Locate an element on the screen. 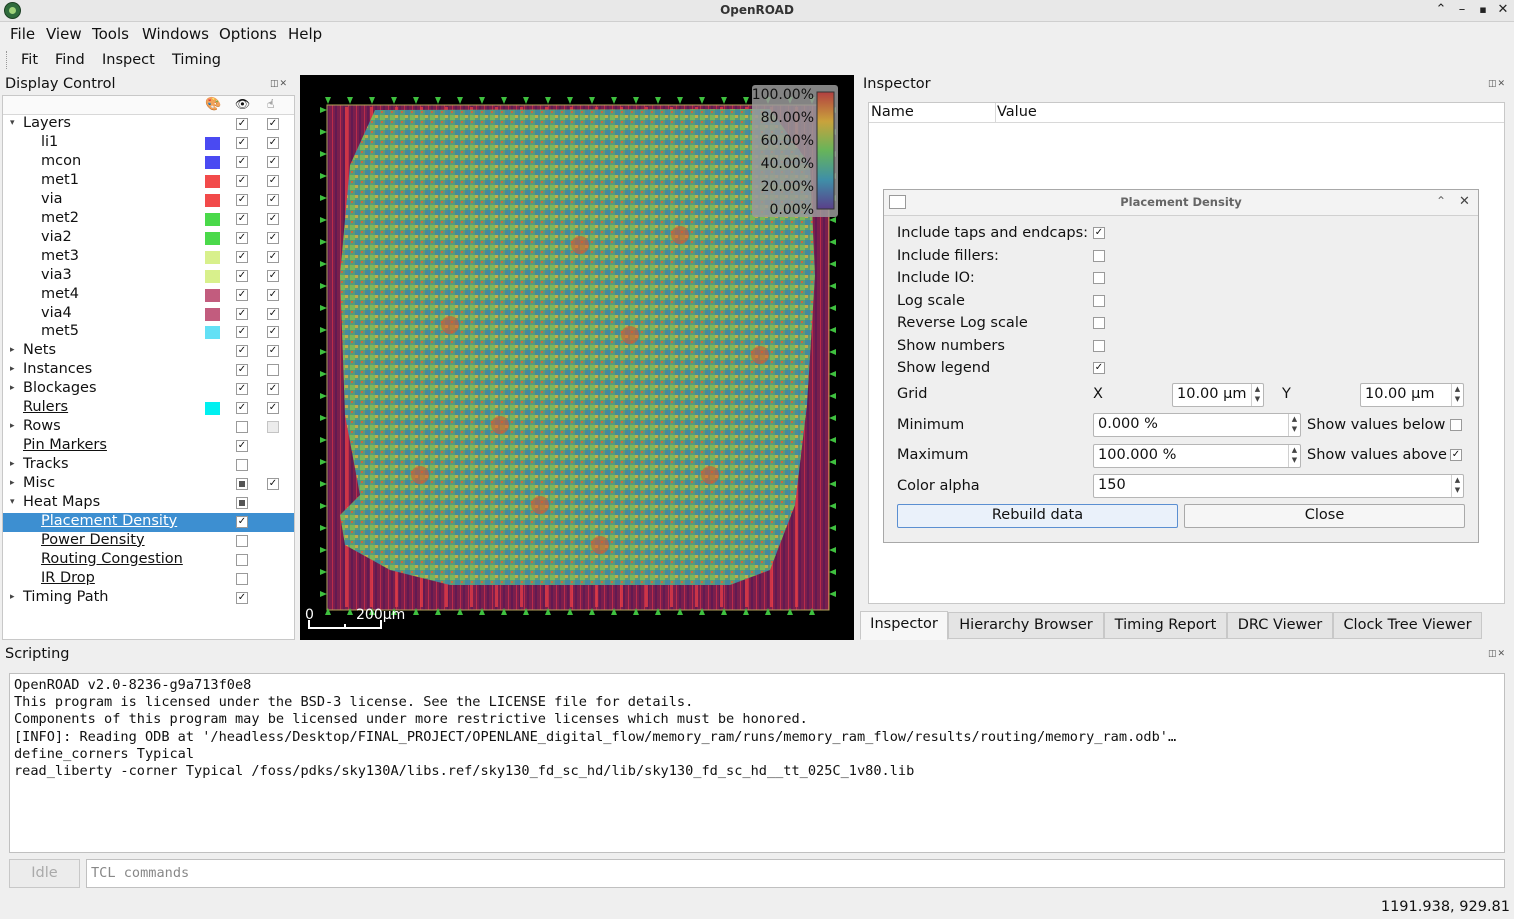 Image resolution: width=1514 pixels, height=919 pixels. fit-button: Fit is located at coordinates (29, 60).